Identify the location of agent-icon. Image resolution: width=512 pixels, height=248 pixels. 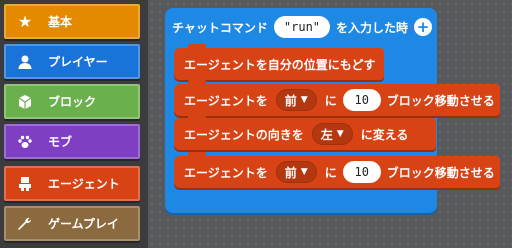
(25, 184).